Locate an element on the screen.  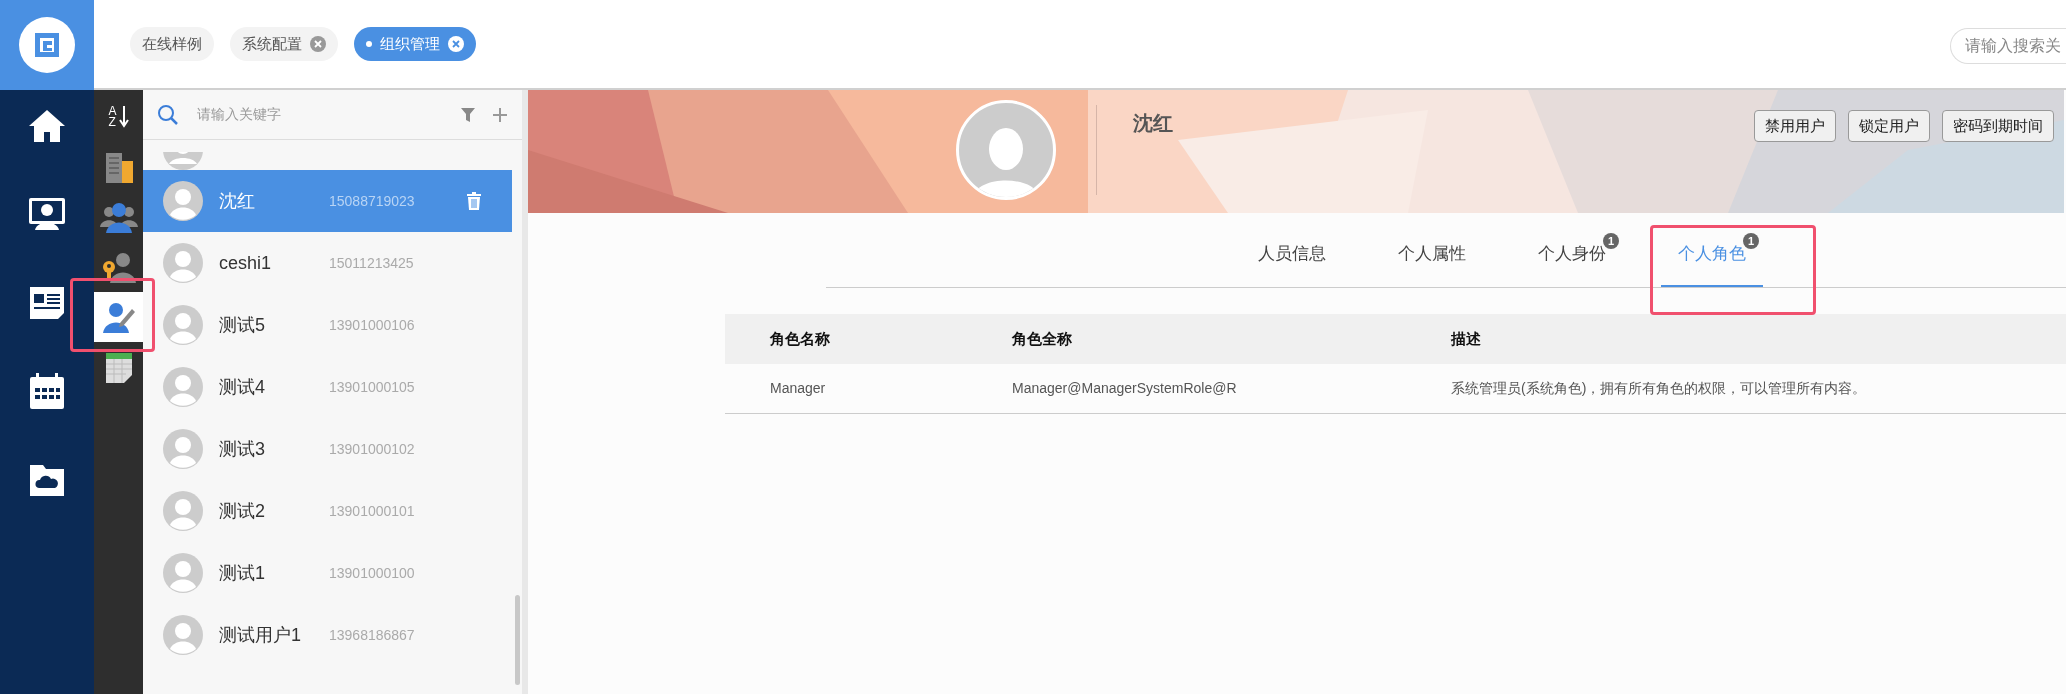
action-button: 锁定用户 is located at coordinates (1889, 126).